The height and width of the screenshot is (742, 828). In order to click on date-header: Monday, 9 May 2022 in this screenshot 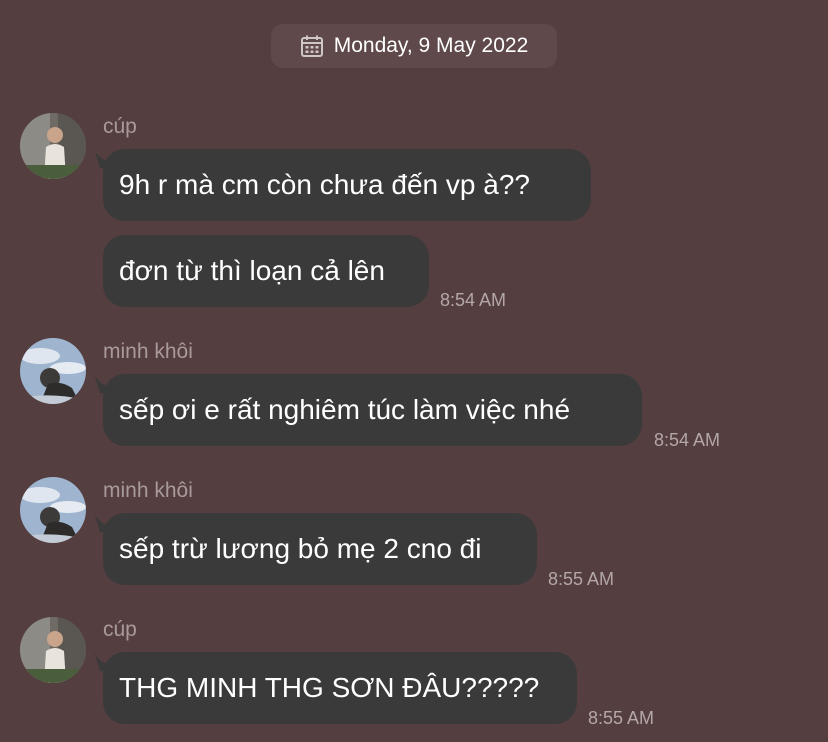, I will do `click(414, 46)`.